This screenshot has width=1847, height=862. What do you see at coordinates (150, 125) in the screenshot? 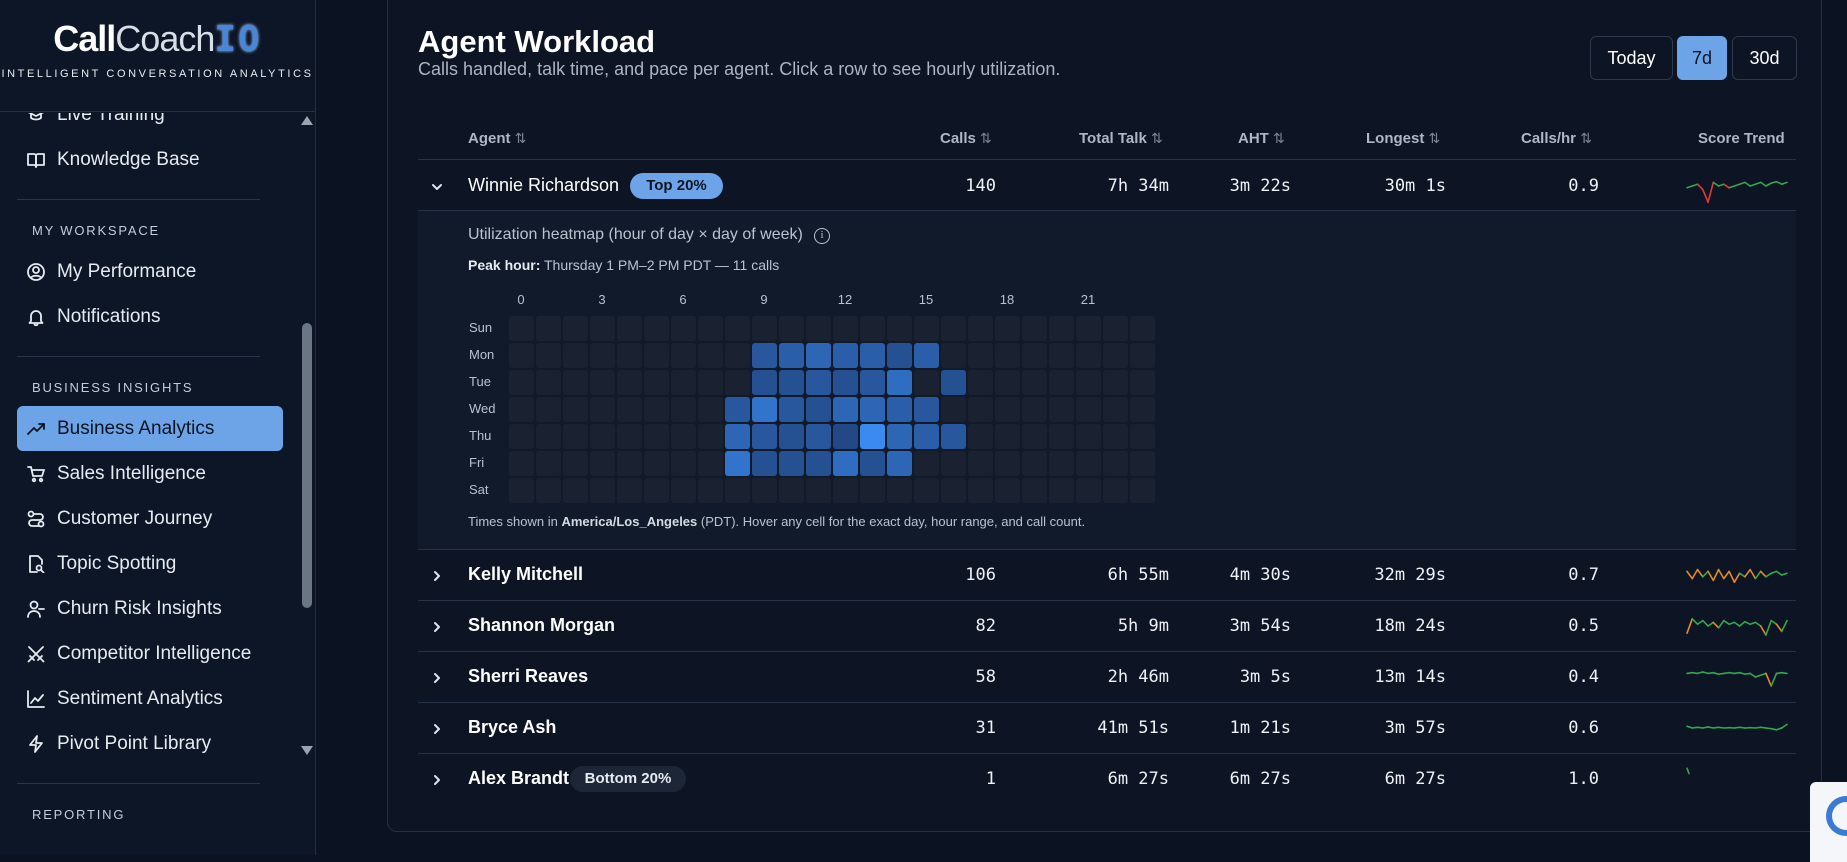
I see `sidebar-item-live-training: Live Training` at bounding box center [150, 125].